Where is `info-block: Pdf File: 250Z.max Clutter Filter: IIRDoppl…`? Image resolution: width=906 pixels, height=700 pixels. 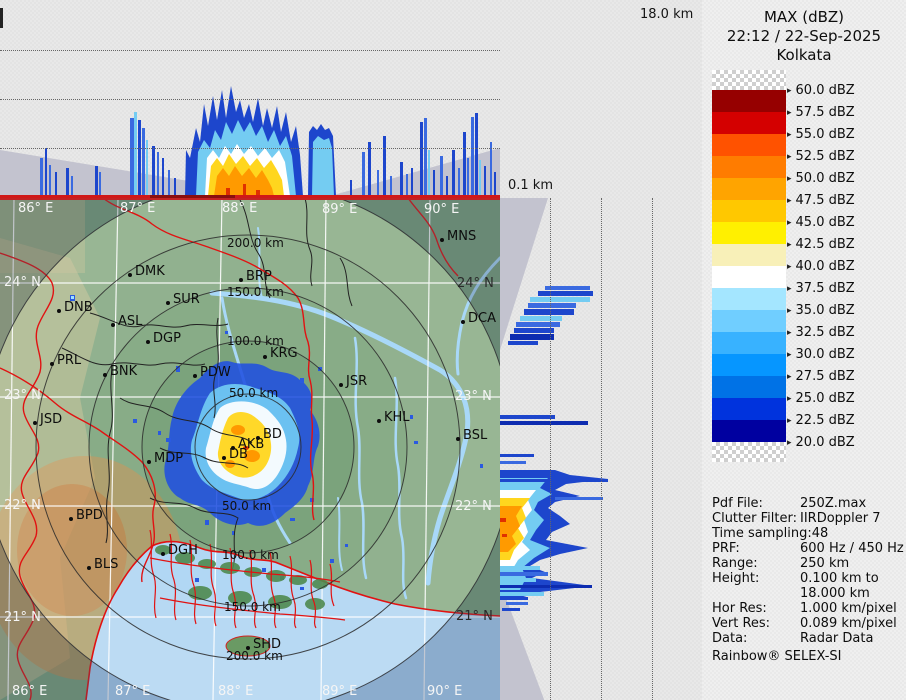
info-block: Pdf File: 250Z.max Clutter Filter: IIRDoppl… is located at coordinates (808, 580).